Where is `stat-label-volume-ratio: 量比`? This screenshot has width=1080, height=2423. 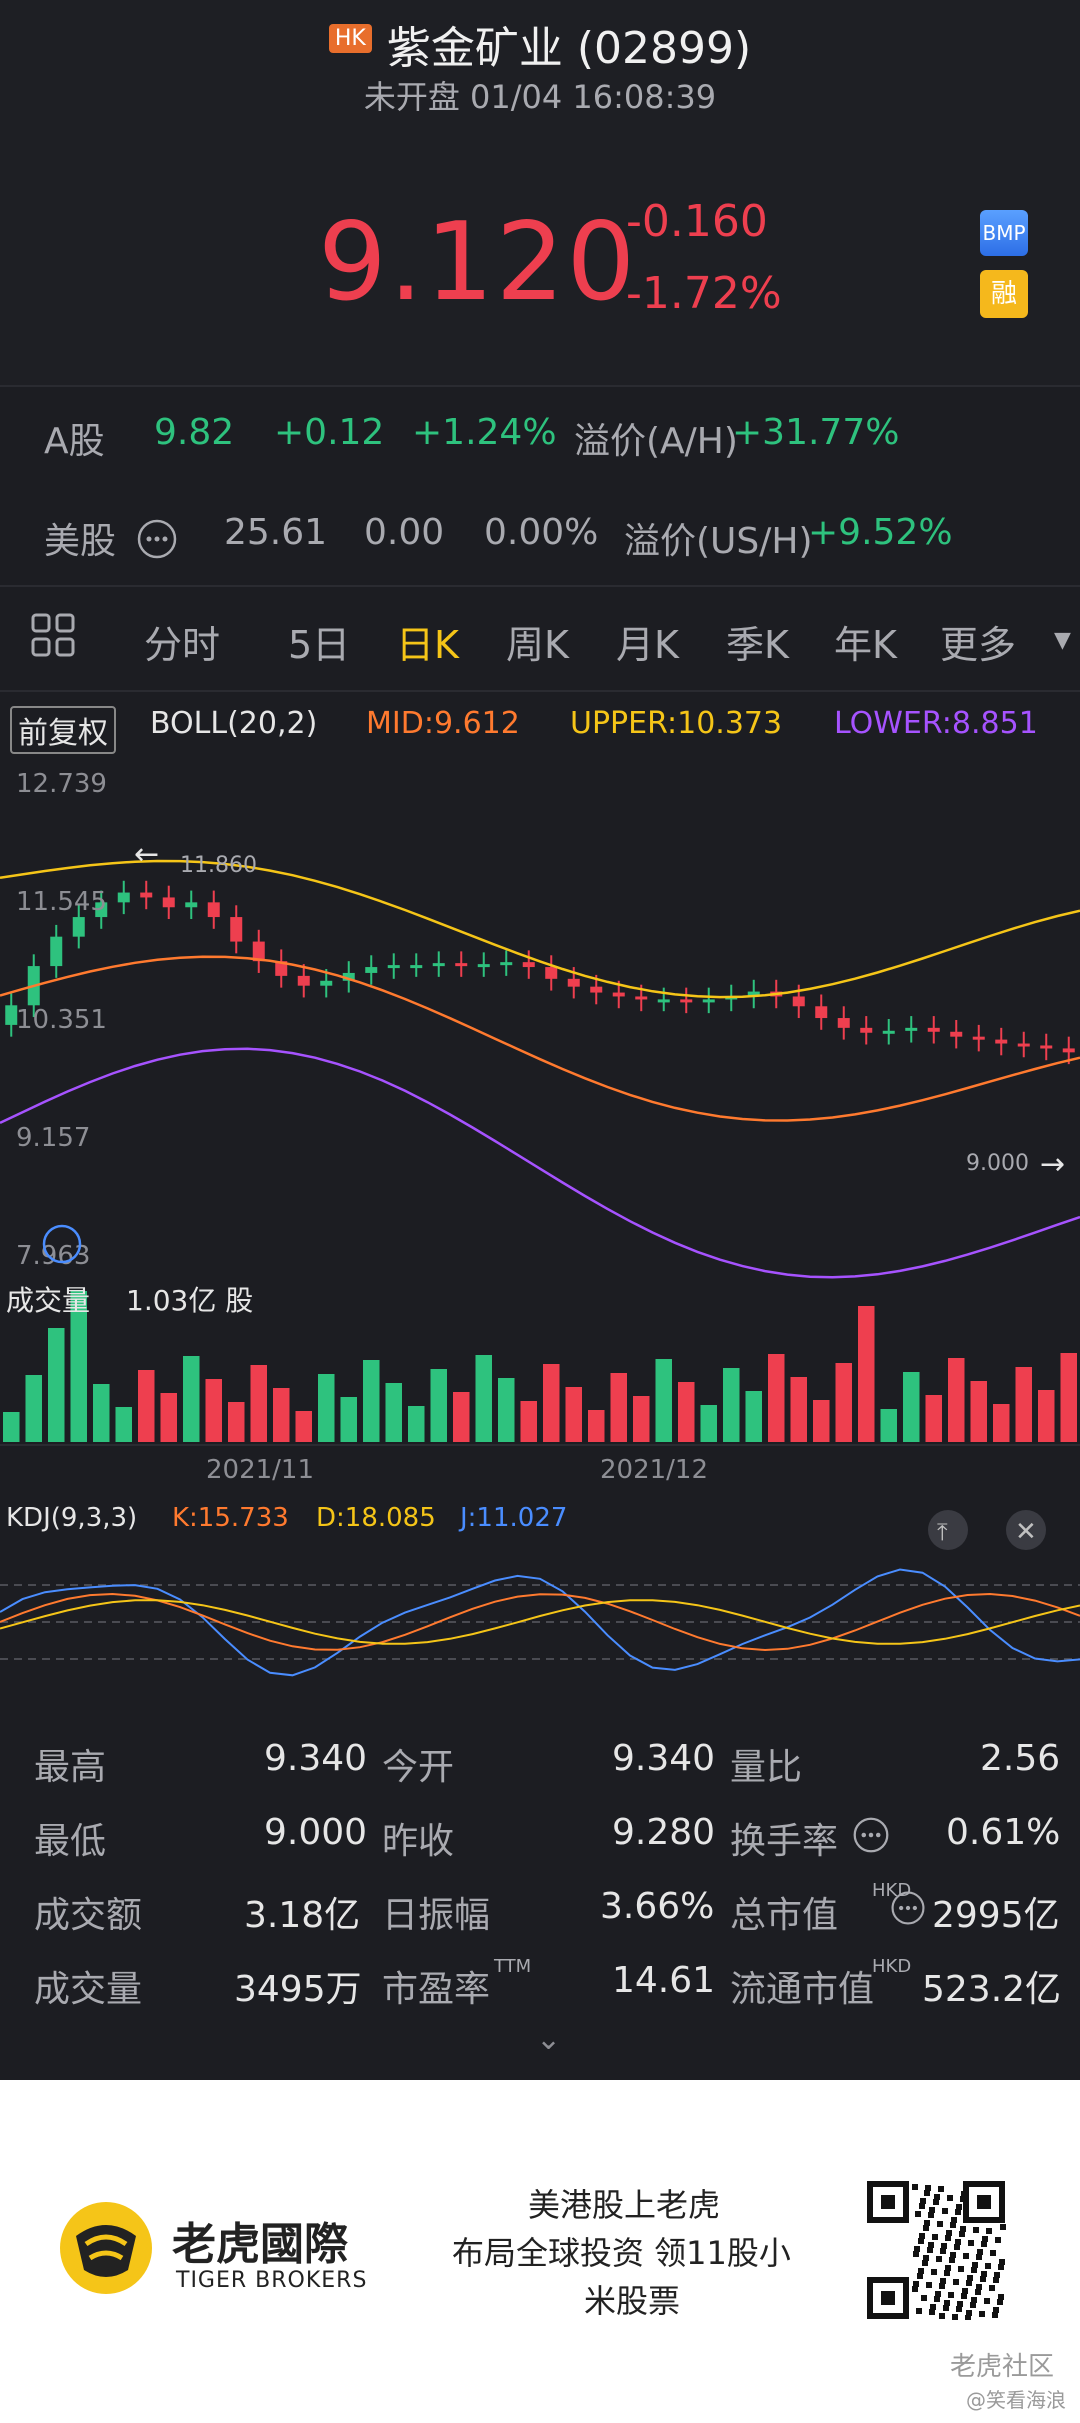
stat-label-volume-ratio: 量比 is located at coordinates (766, 1767).